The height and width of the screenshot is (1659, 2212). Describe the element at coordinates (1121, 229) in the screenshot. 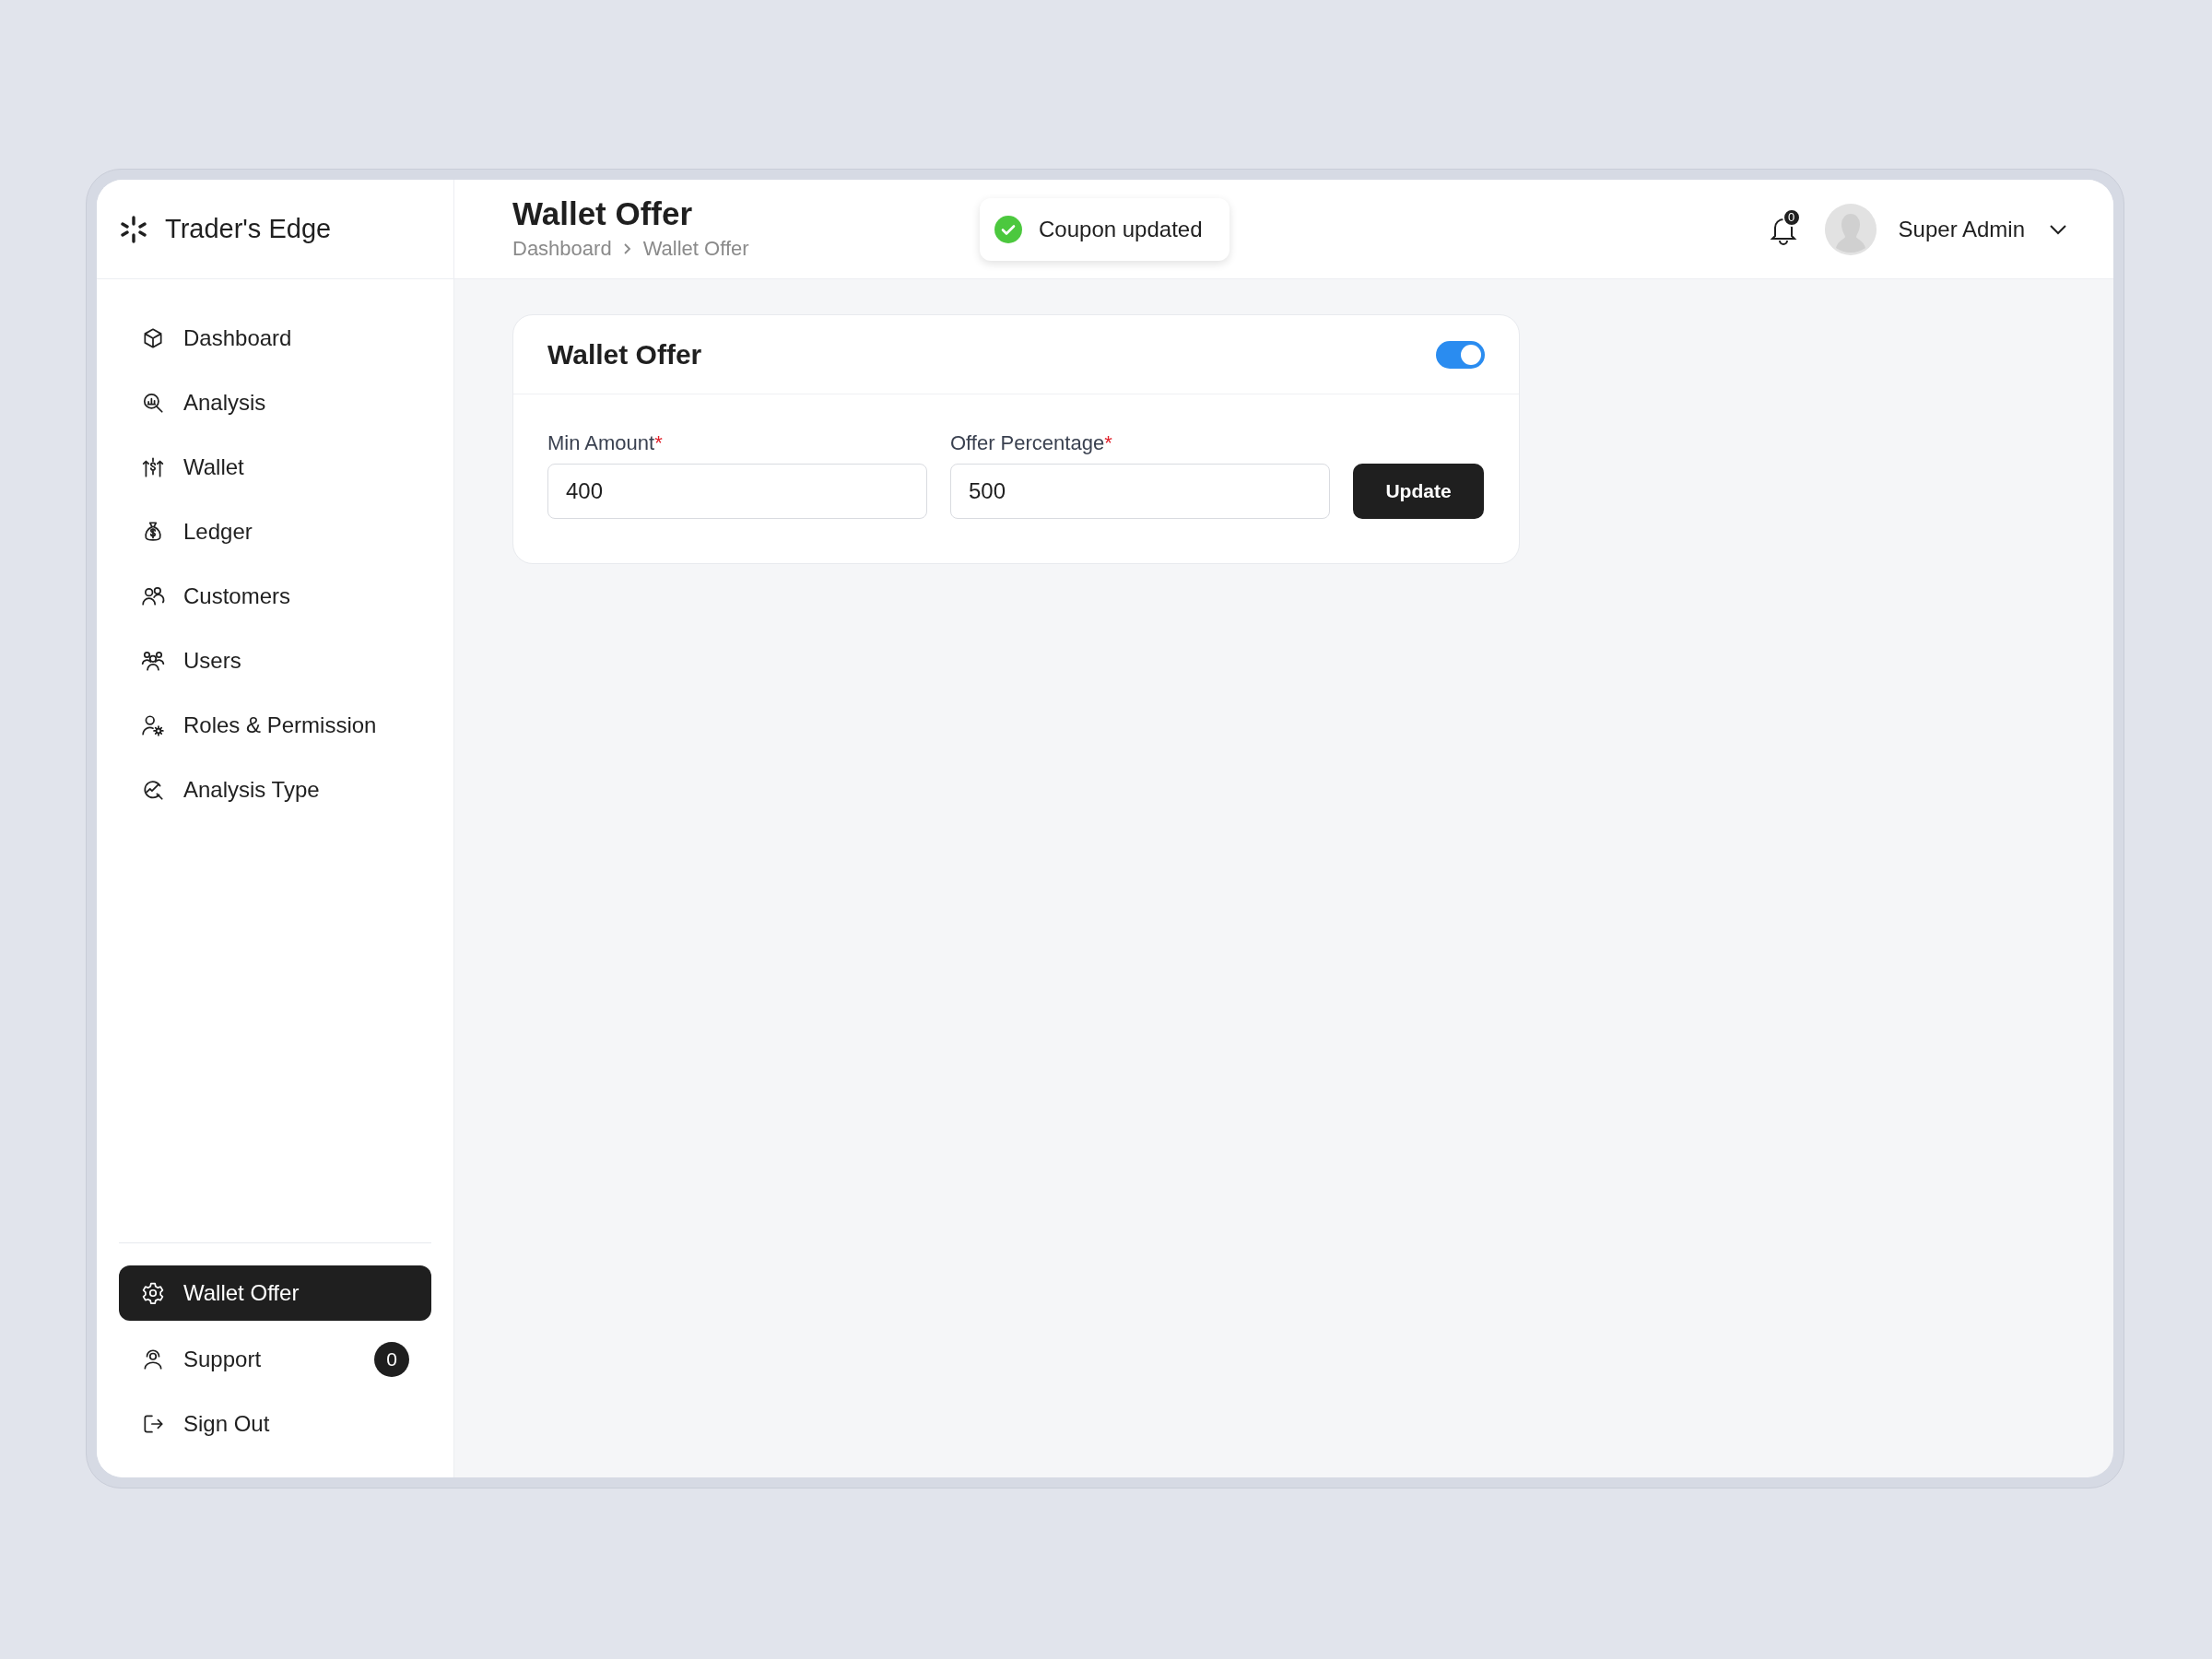

I see `toast-message: Coupon updated` at that location.